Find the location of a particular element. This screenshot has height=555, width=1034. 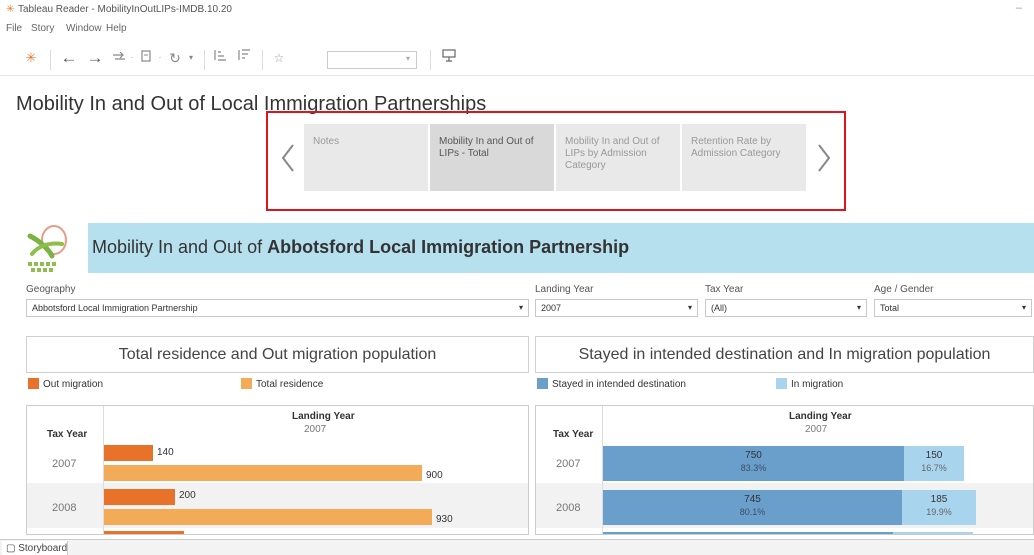

pin-icon: ☆ is located at coordinates (279, 58).